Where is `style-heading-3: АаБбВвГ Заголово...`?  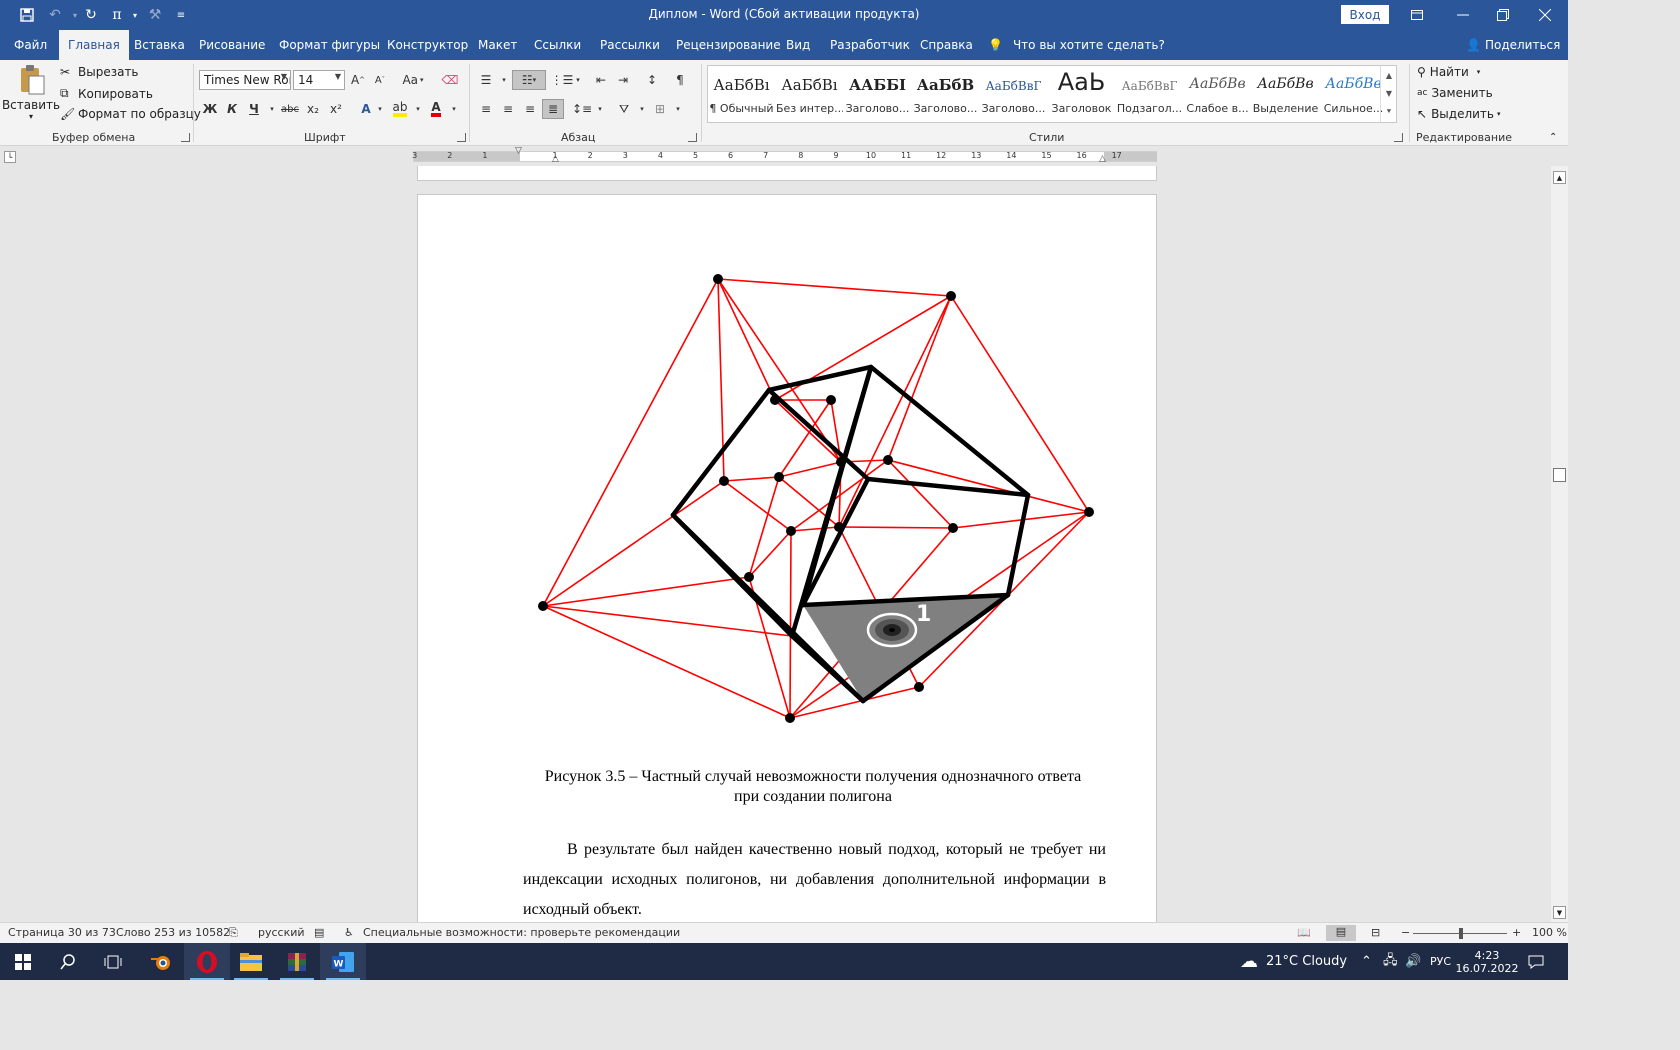 style-heading-3: АаБбВвГ Заголово... is located at coordinates (1013, 94).